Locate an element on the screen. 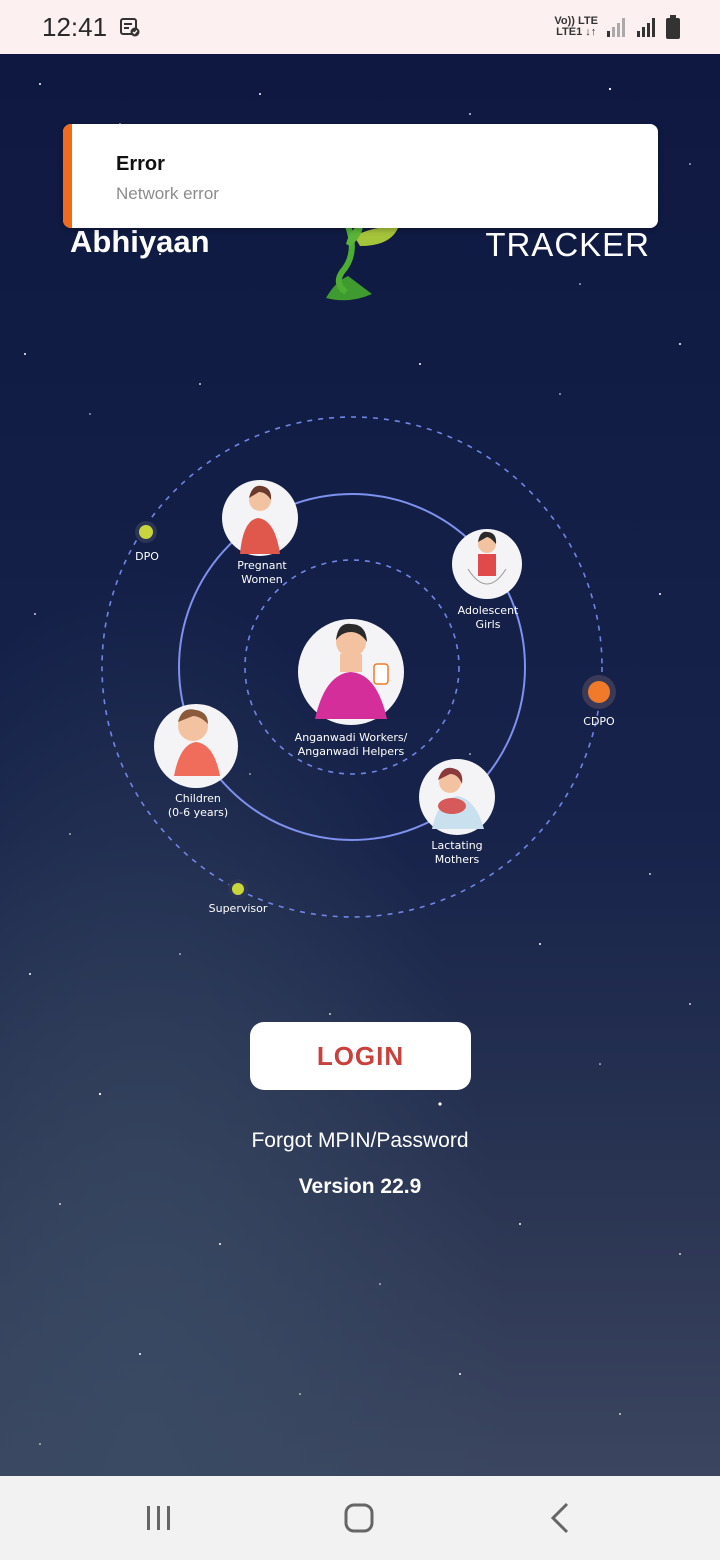 The image size is (720, 1560). toast-title: Error is located at coordinates (140, 164).